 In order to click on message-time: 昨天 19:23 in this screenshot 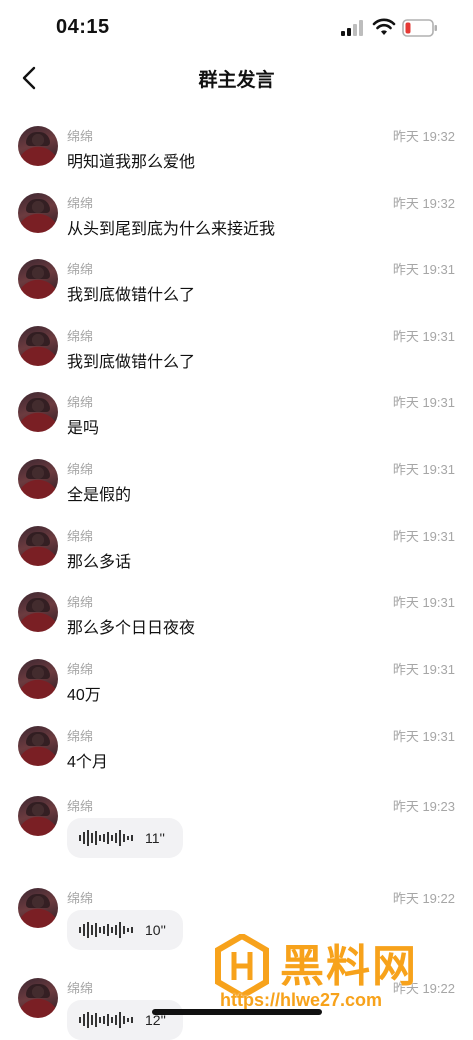, I will do `click(423, 806)`.